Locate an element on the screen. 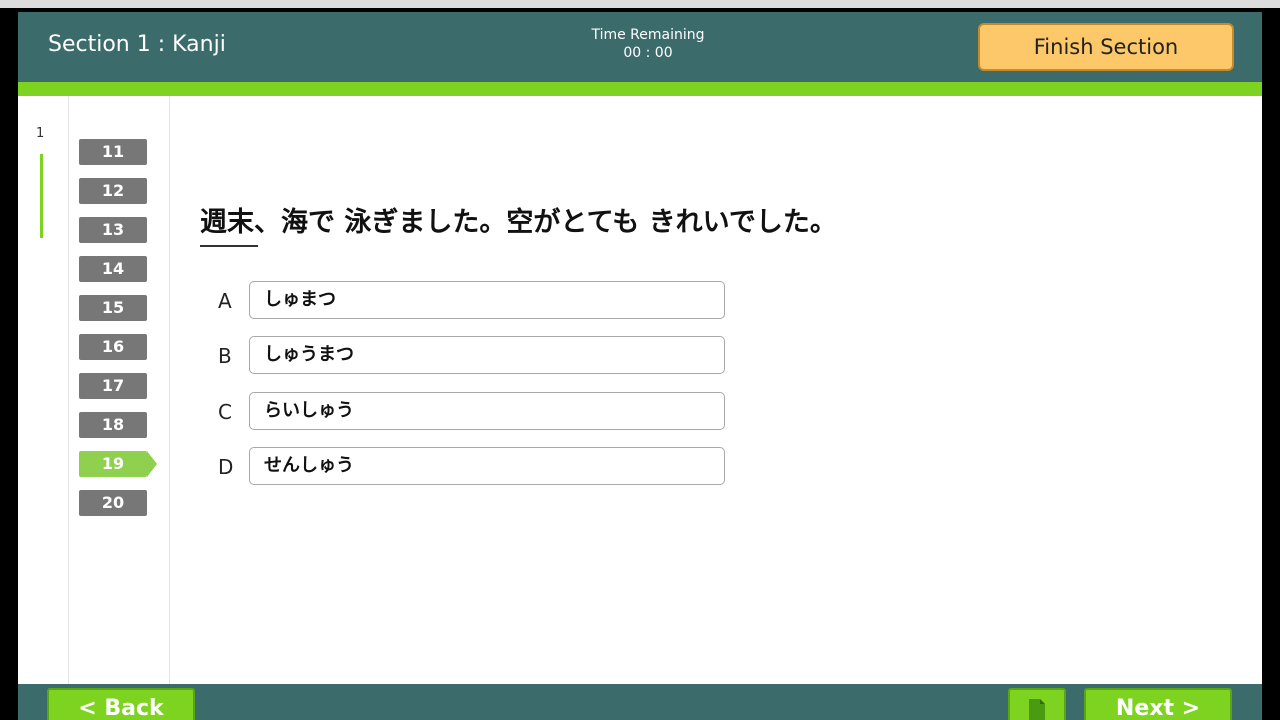  question-list: 11 12 13 14 15 16 17 18 19 20 is located at coordinates (119, 393).